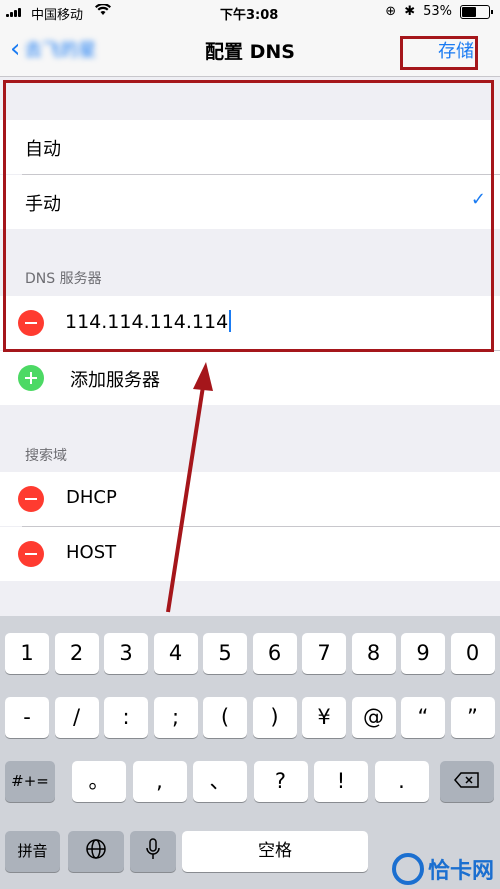 The image size is (500, 889). What do you see at coordinates (30, 781) in the screenshot?
I see `symbols-key: #+=` at bounding box center [30, 781].